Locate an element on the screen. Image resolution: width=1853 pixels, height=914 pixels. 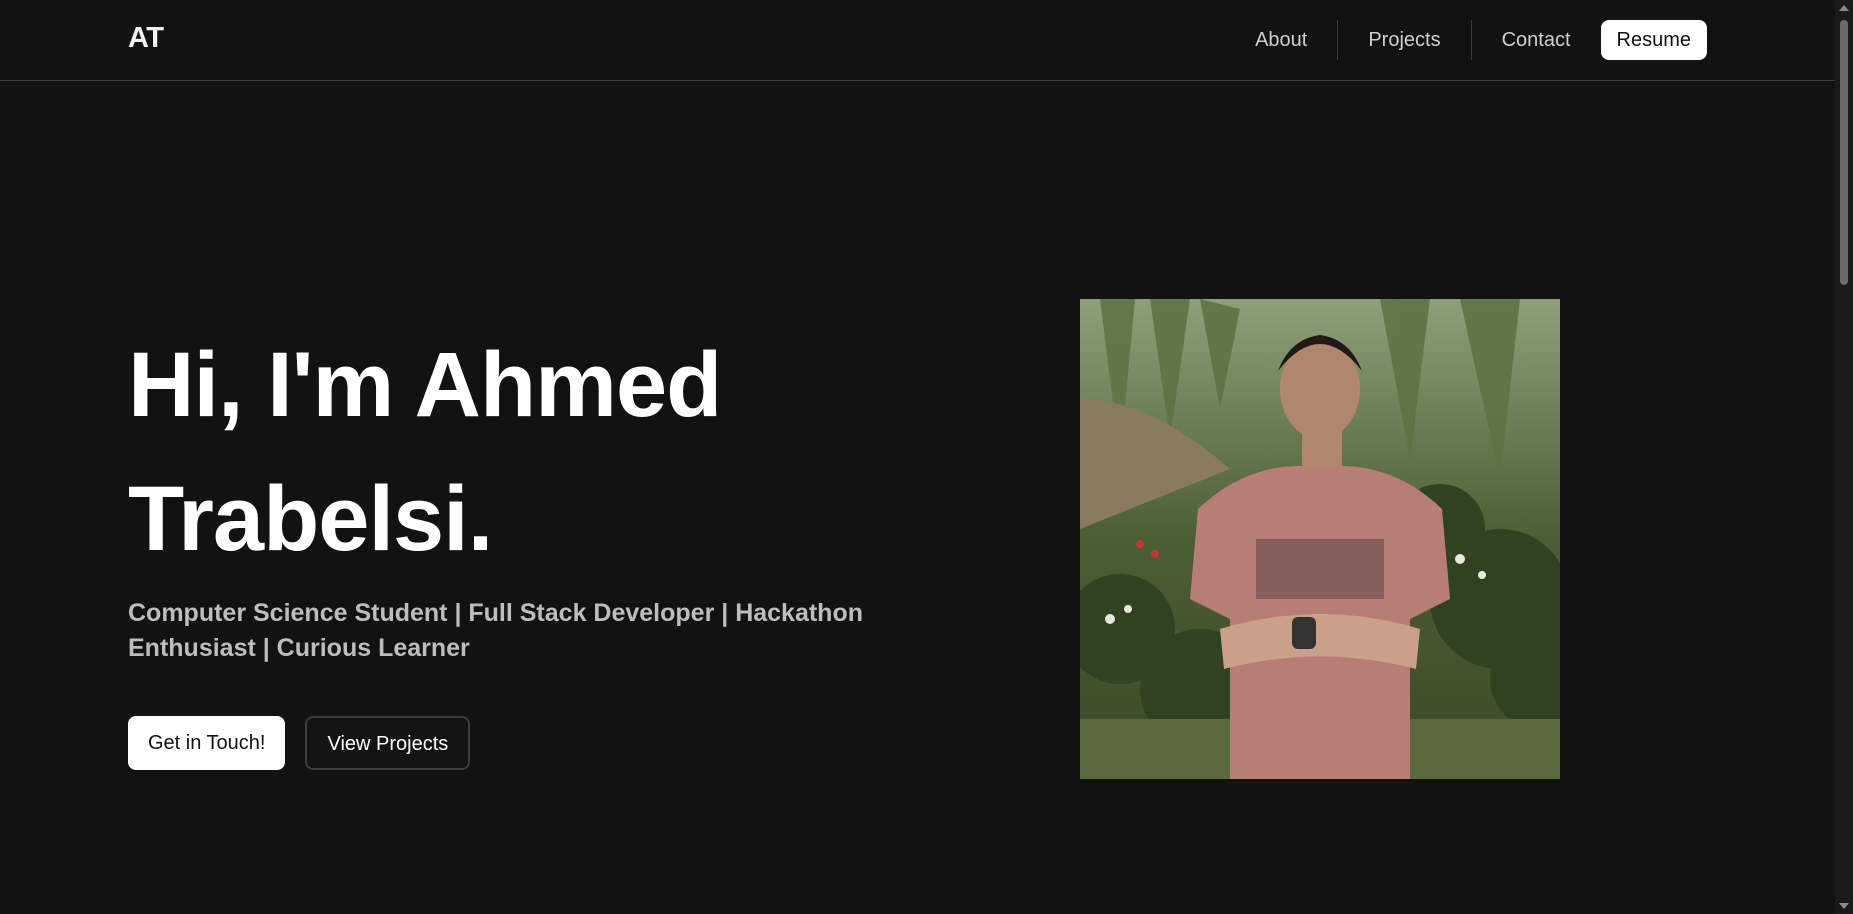
view-projects-button: View Projects is located at coordinates (388, 743).